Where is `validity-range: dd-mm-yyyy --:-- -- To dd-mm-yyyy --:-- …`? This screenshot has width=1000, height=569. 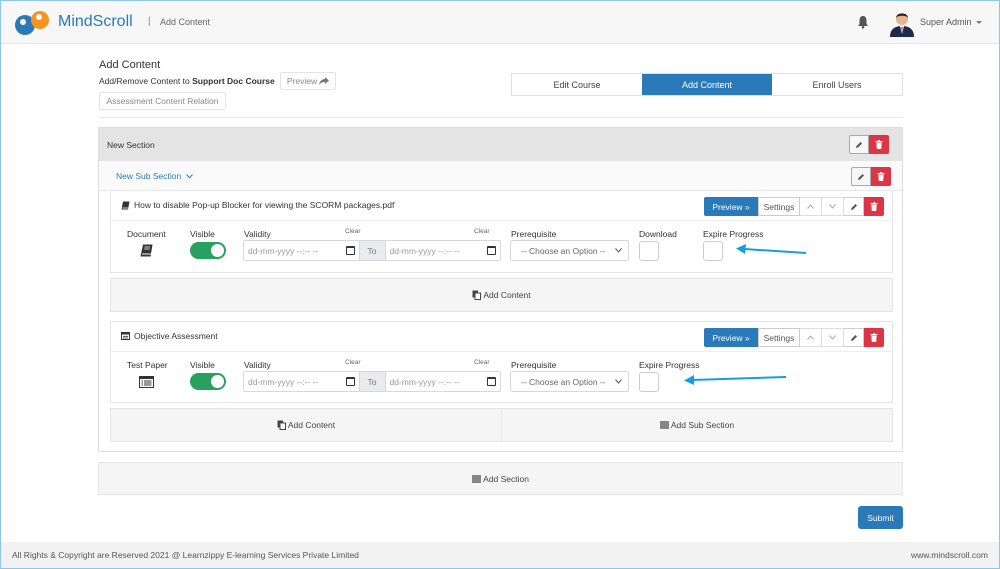
validity-range: dd-mm-yyyy --:-- -- To dd-mm-yyyy --:-- … is located at coordinates (372, 381).